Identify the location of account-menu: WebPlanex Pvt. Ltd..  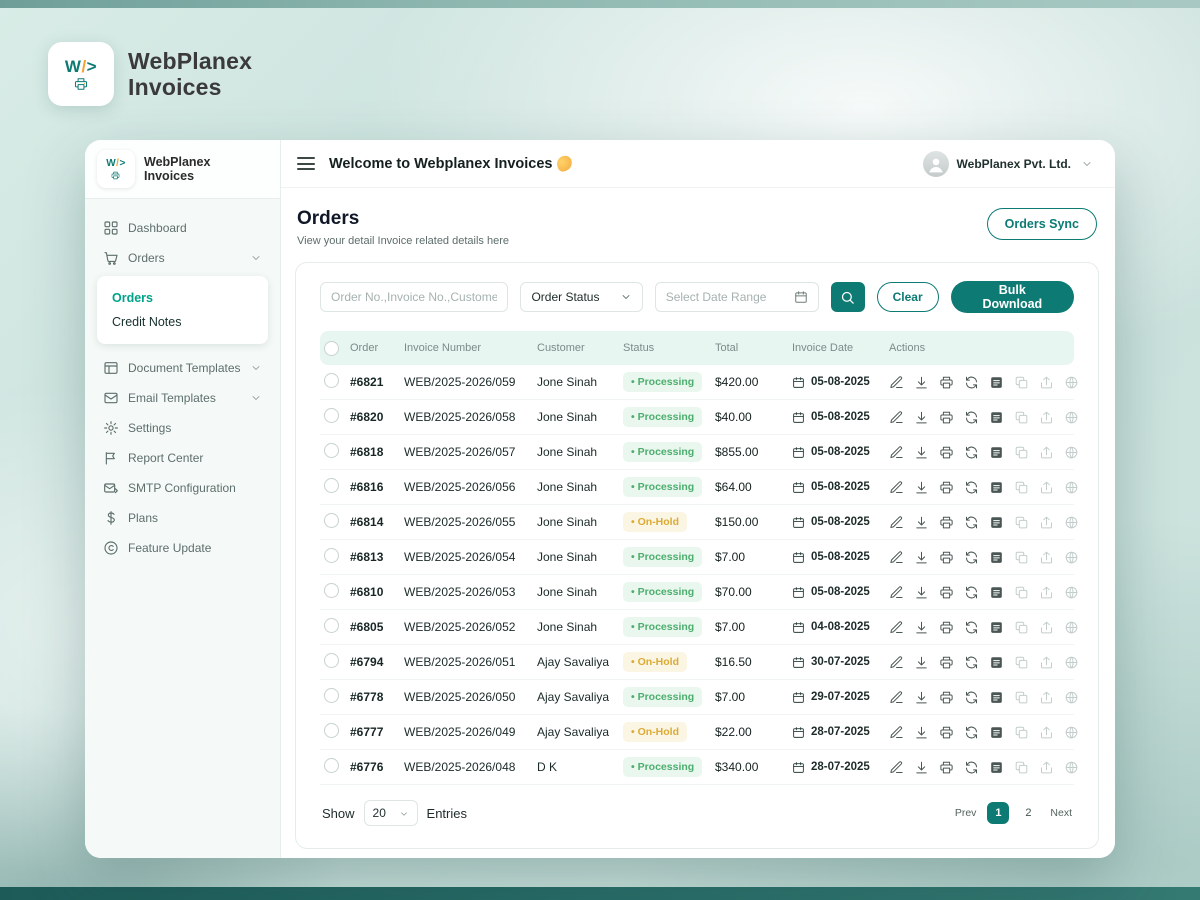
(1007, 163).